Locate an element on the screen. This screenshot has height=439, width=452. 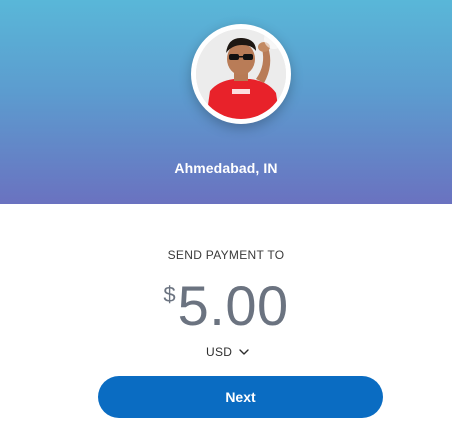
currency-dropdown: USD is located at coordinates (228, 352).